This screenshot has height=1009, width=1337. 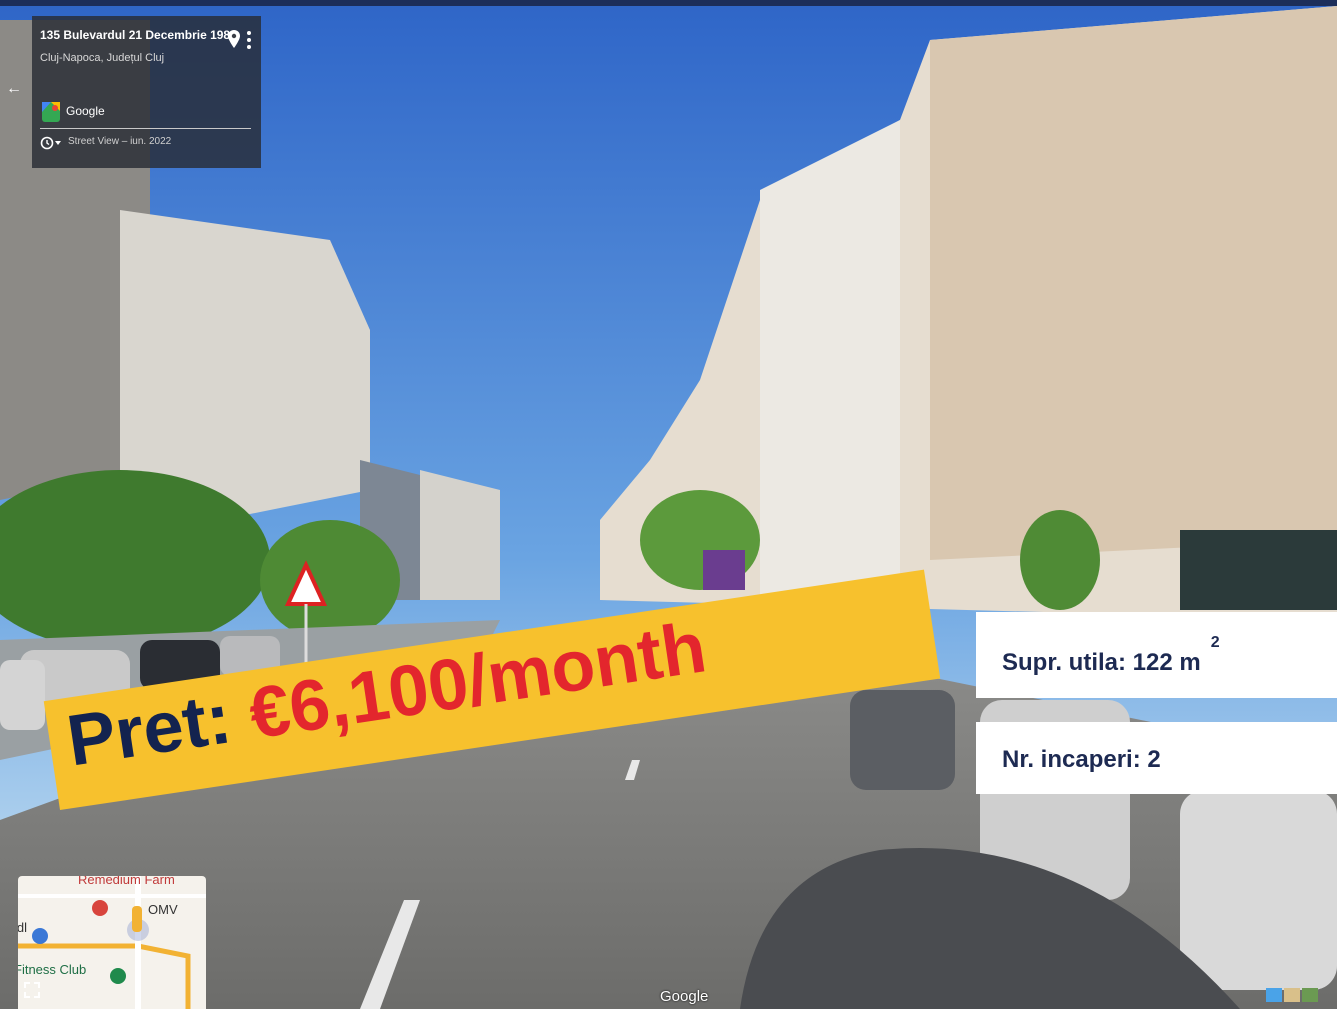 I want to click on room-count-box: Nr. incaperi: 2, so click(x=1156, y=758).